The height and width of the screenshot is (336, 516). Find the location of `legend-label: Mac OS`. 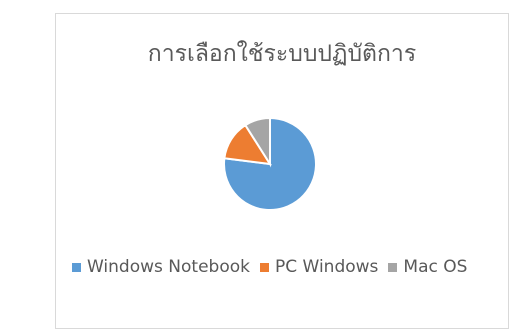

legend-label: Mac OS is located at coordinates (435, 267).